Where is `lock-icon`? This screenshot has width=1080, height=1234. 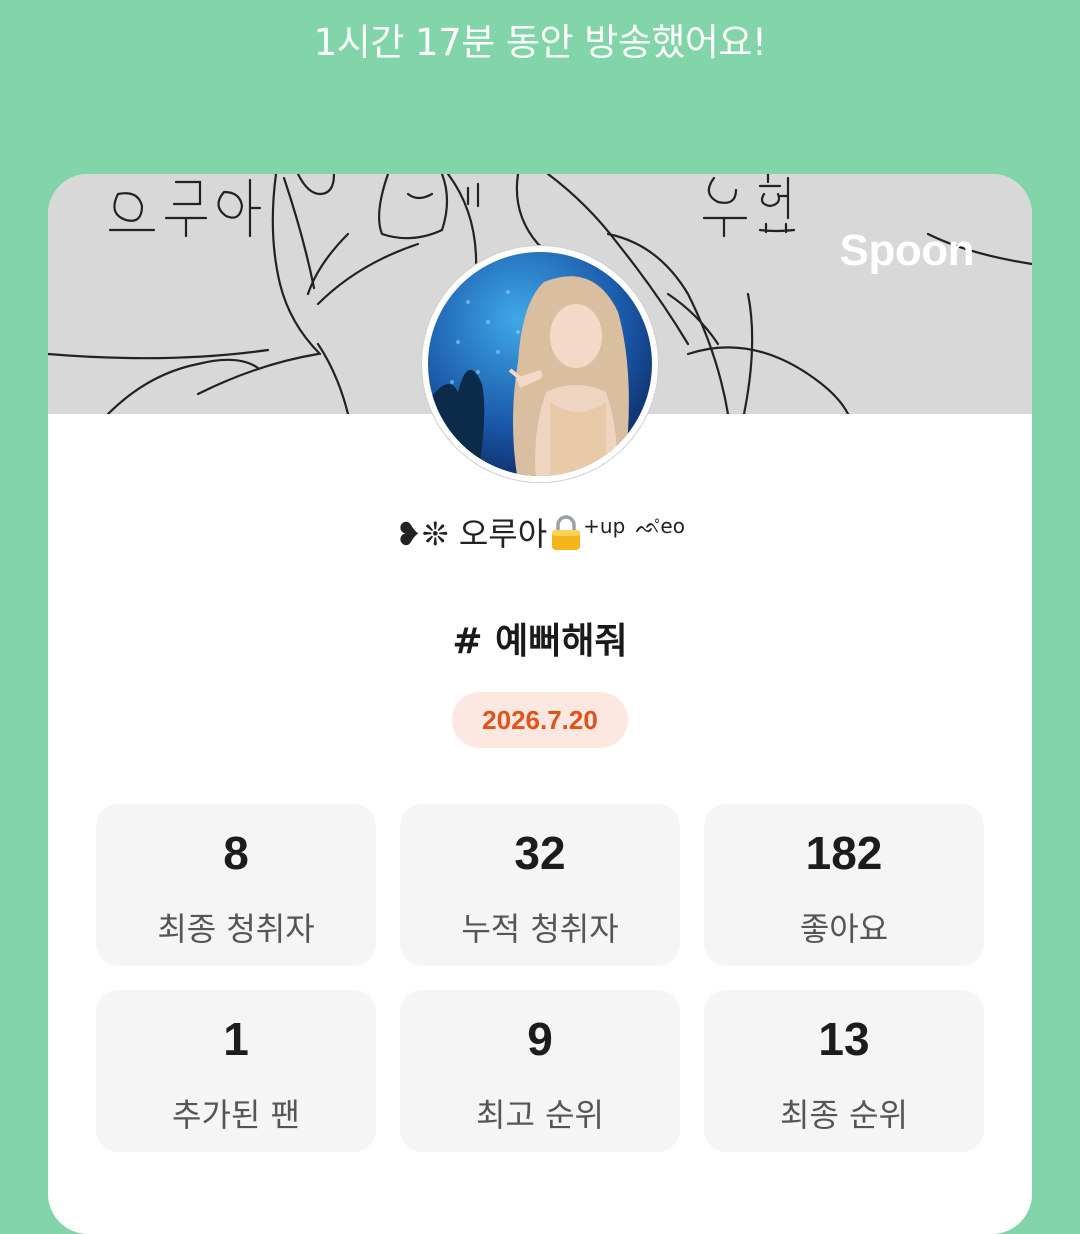 lock-icon is located at coordinates (566, 533).